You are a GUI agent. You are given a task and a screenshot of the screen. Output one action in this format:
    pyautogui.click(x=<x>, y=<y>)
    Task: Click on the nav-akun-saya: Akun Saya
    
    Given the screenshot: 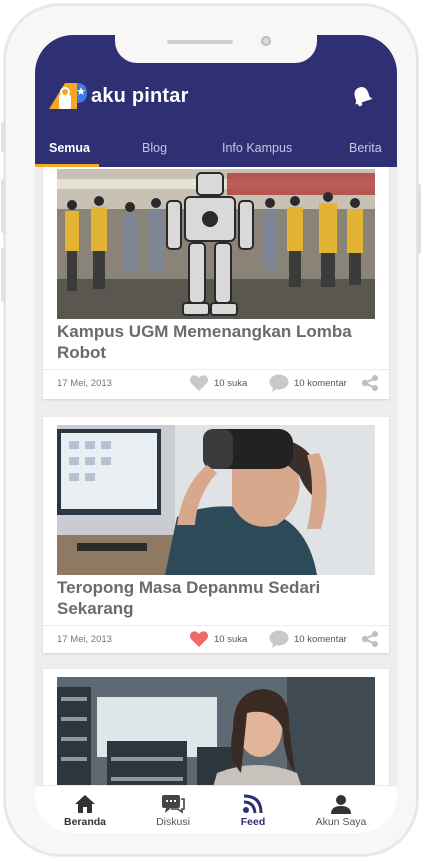 What is the action you would take?
    pyautogui.click(x=341, y=811)
    